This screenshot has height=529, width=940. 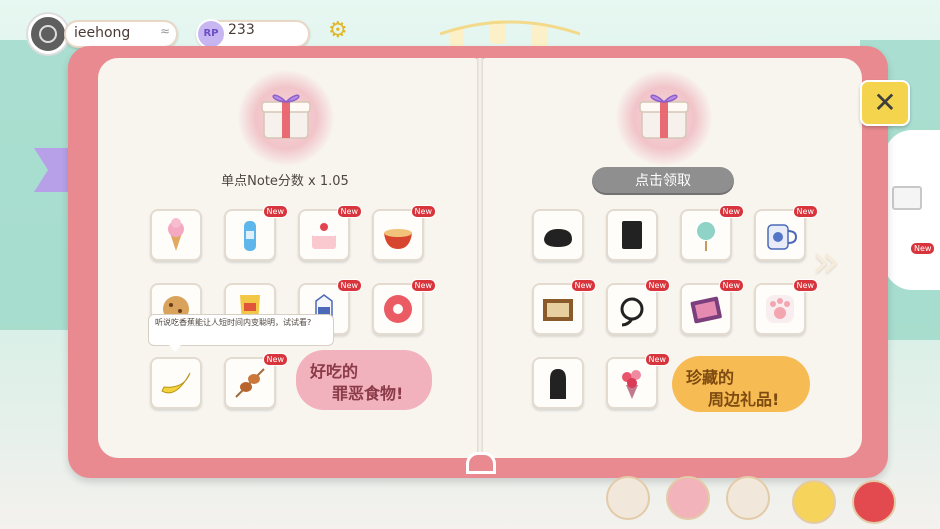 I want to click on food-category-sticker: 好吃的 罪恶食物!, so click(x=364, y=380).